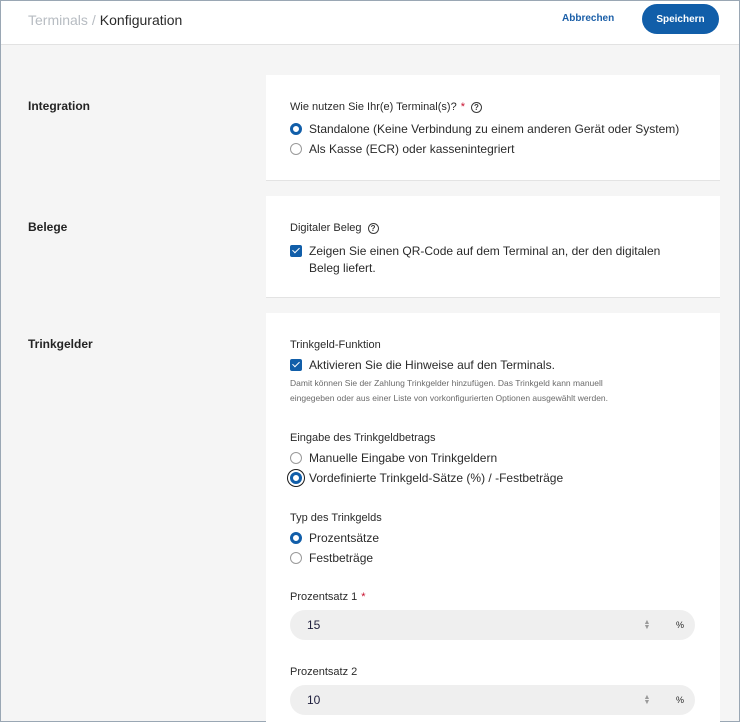 The height and width of the screenshot is (722, 740). What do you see at coordinates (588, 18) in the screenshot?
I see `cancel-button: Abbrechen` at bounding box center [588, 18].